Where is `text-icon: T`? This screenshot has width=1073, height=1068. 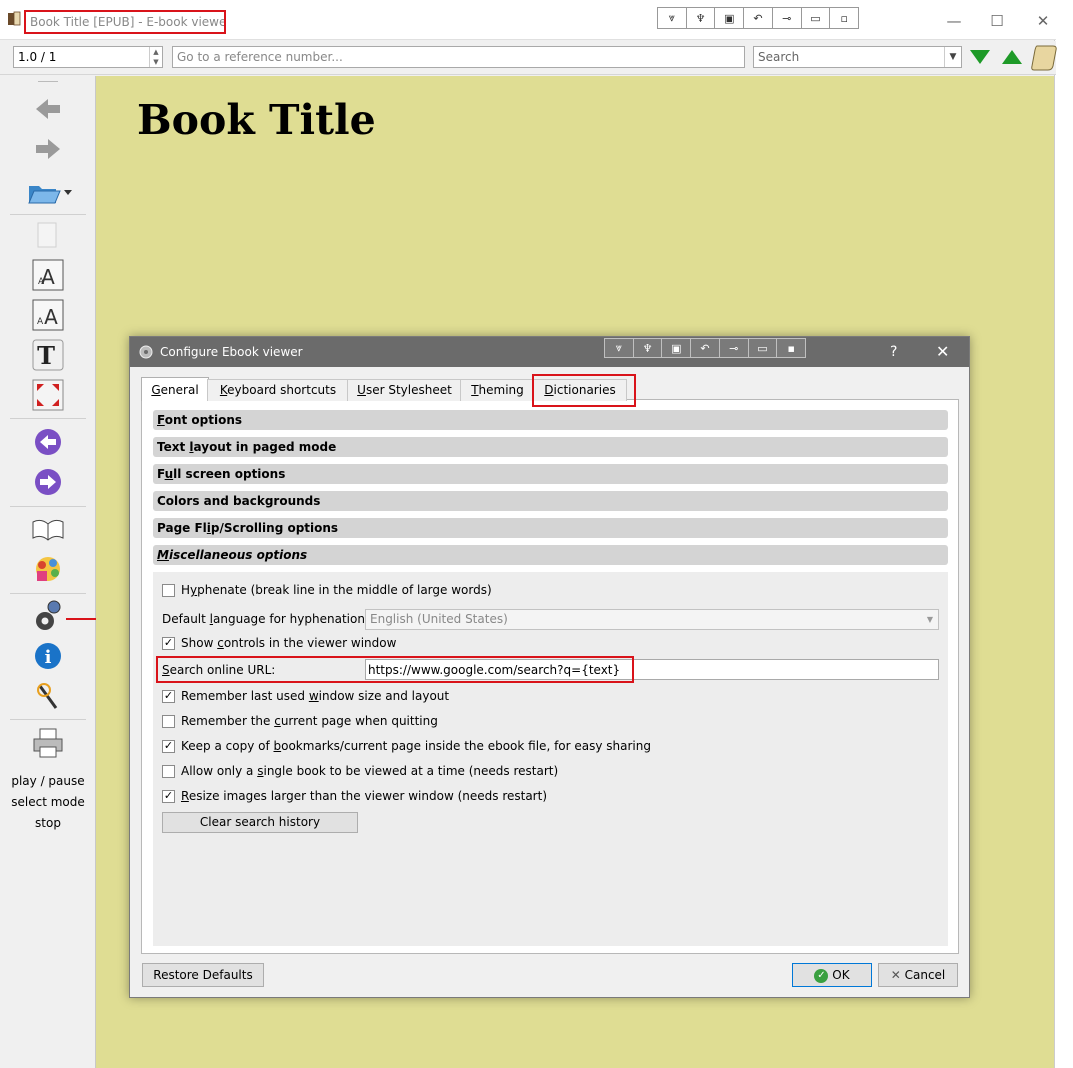
text-icon: T is located at coordinates (48, 355).